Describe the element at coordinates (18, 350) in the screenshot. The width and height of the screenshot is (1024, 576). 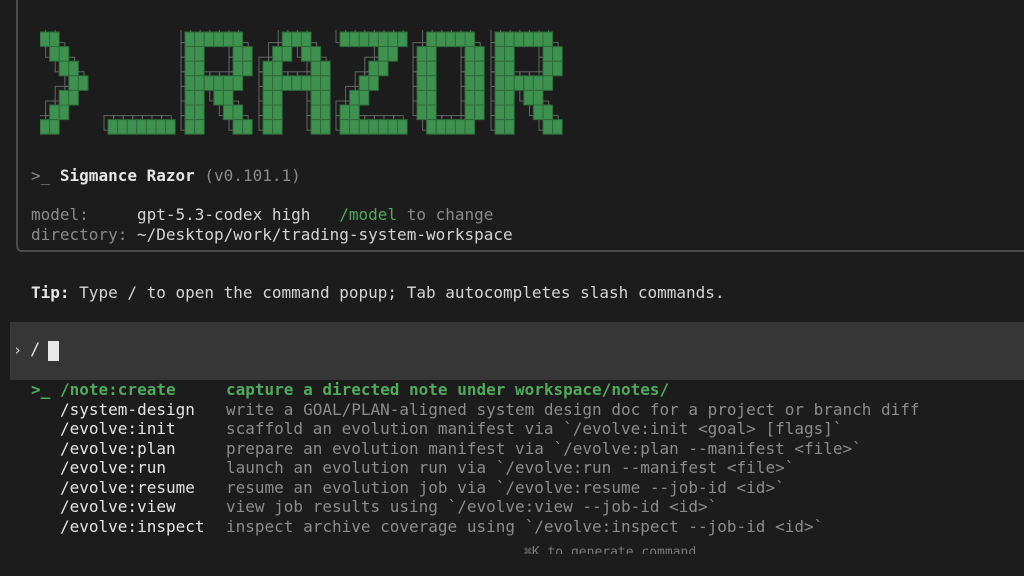
I see `input-caret-icon: ›` at that location.